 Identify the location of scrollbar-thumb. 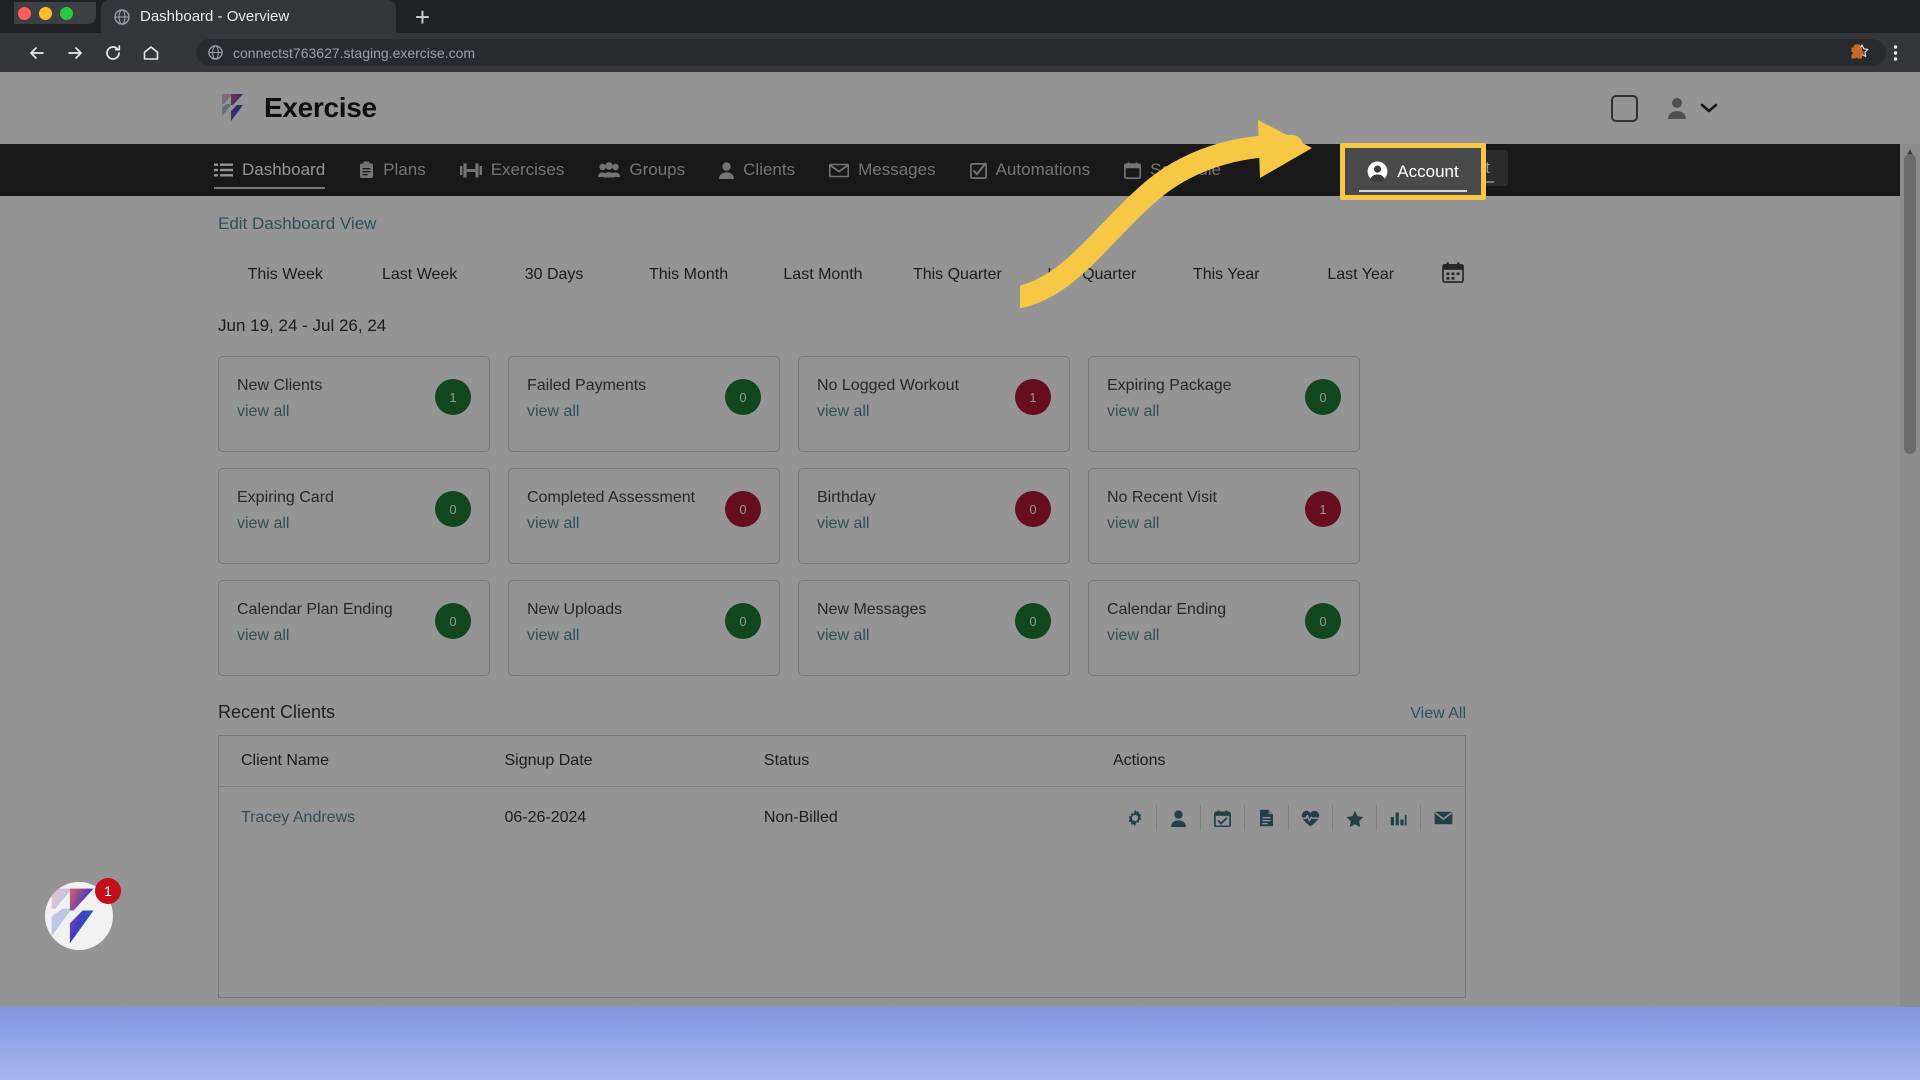
(1910, 304).